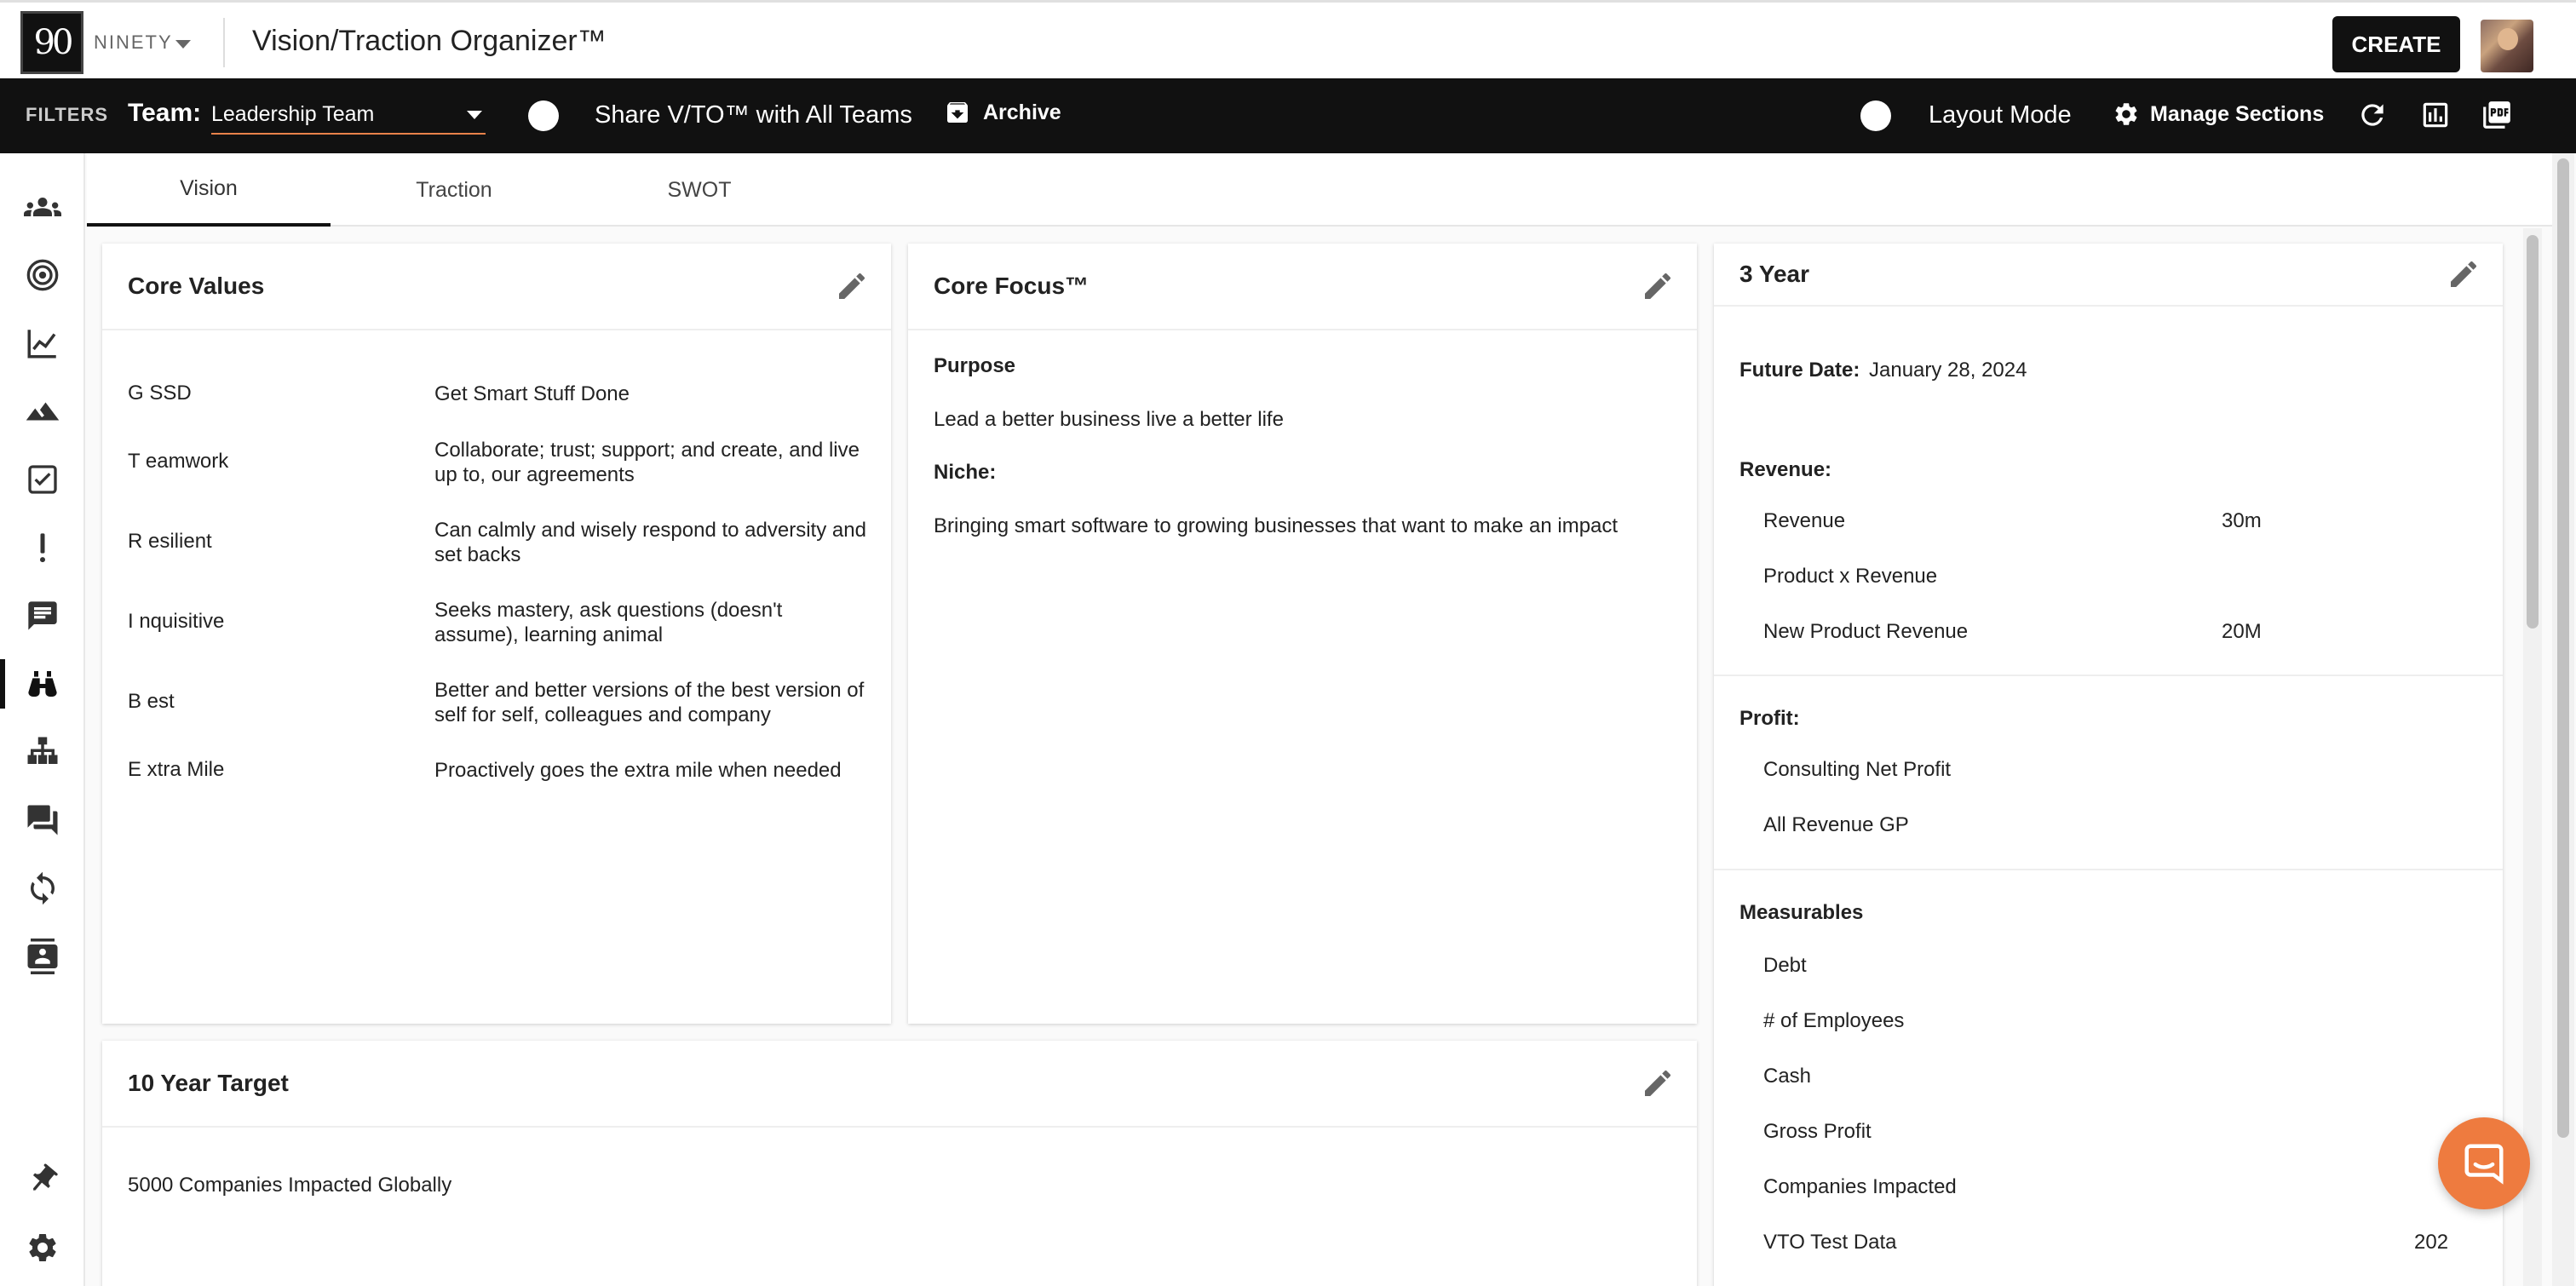 This screenshot has height=1286, width=2576. I want to click on ninety-logo: 90, so click(51, 42).